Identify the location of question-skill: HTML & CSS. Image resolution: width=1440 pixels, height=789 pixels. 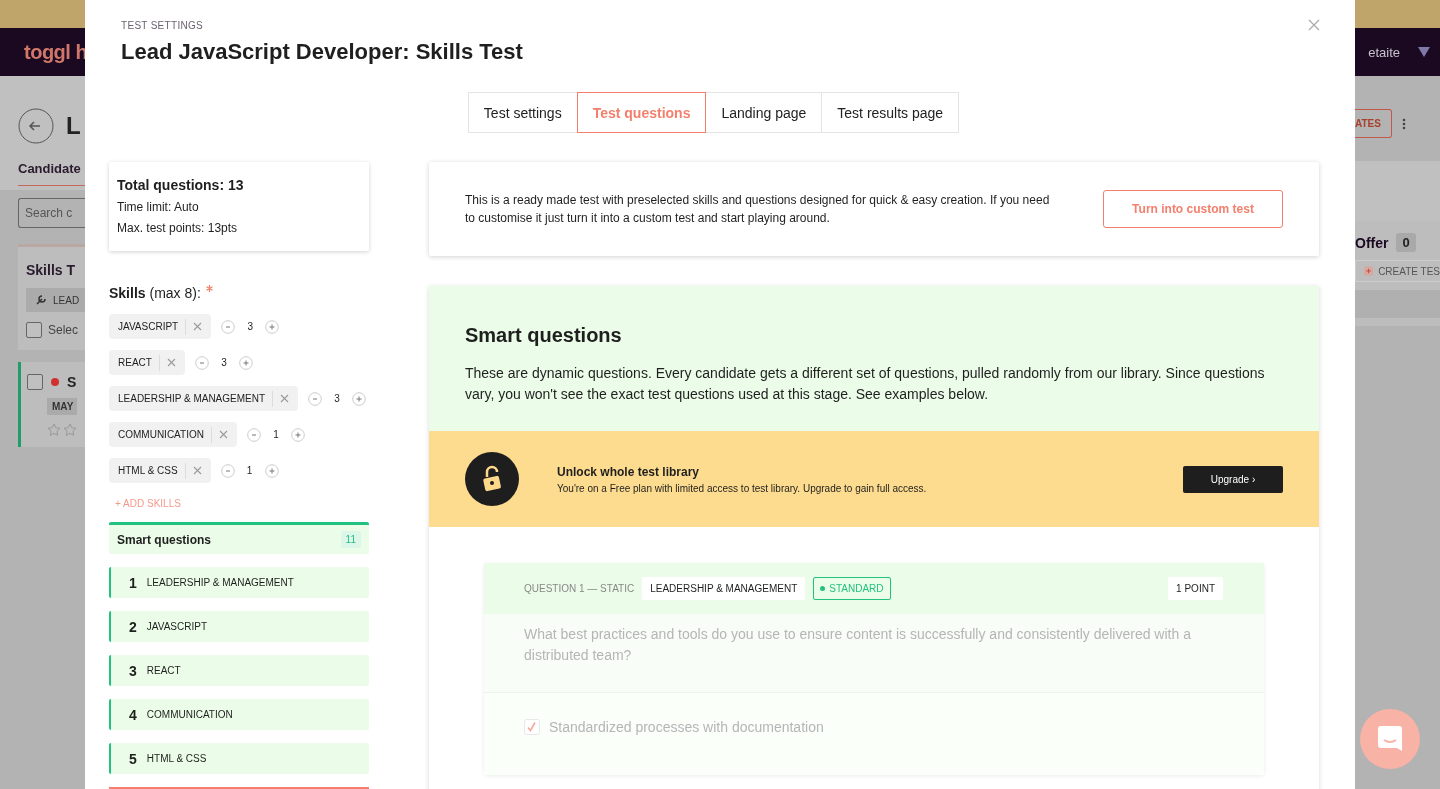
(176, 758).